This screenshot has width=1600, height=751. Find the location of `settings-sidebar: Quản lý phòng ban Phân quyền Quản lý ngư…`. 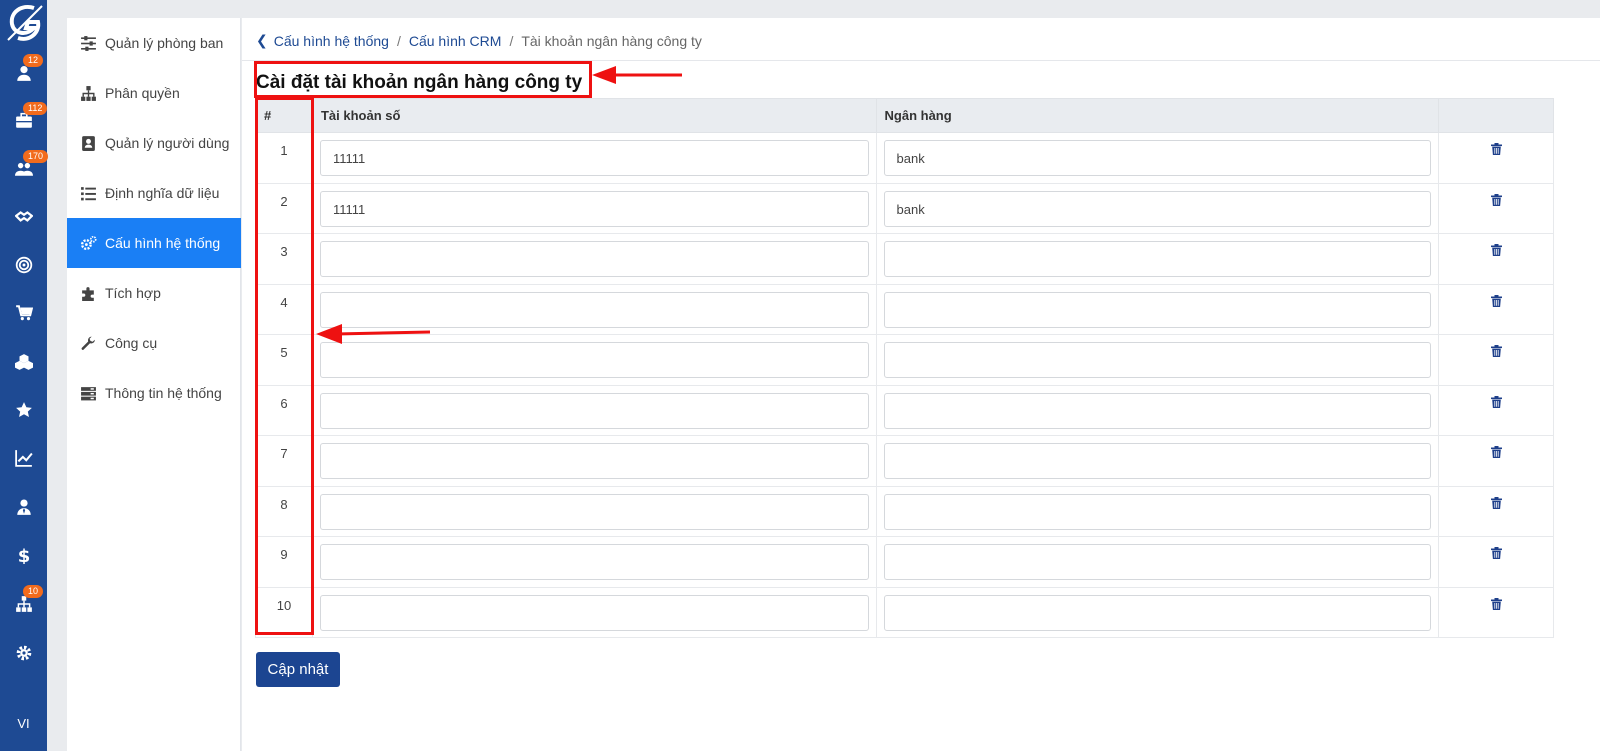

settings-sidebar: Quản lý phòng ban Phân quyền Quản lý ngư… is located at coordinates (154, 384).